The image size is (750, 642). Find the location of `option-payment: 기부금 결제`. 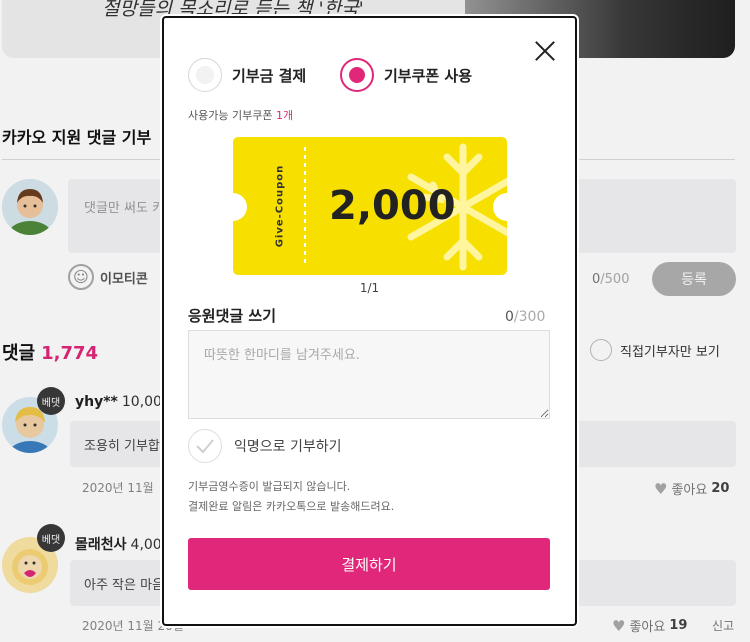

option-payment: 기부금 결제 is located at coordinates (247, 75).